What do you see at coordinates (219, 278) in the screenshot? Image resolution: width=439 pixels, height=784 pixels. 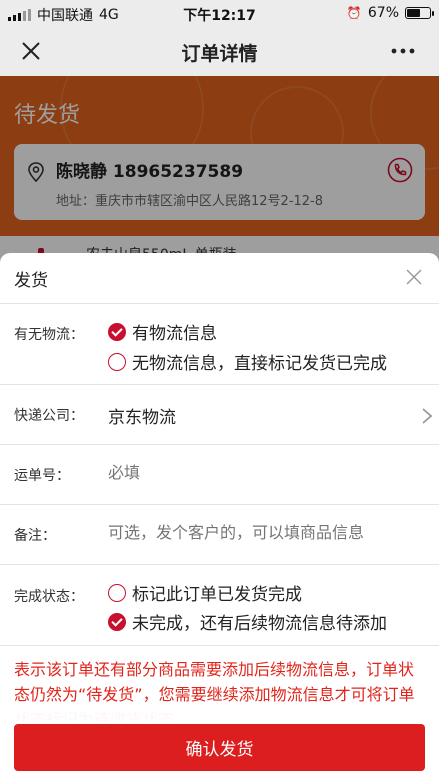 I see `sheet-header: 发货` at bounding box center [219, 278].